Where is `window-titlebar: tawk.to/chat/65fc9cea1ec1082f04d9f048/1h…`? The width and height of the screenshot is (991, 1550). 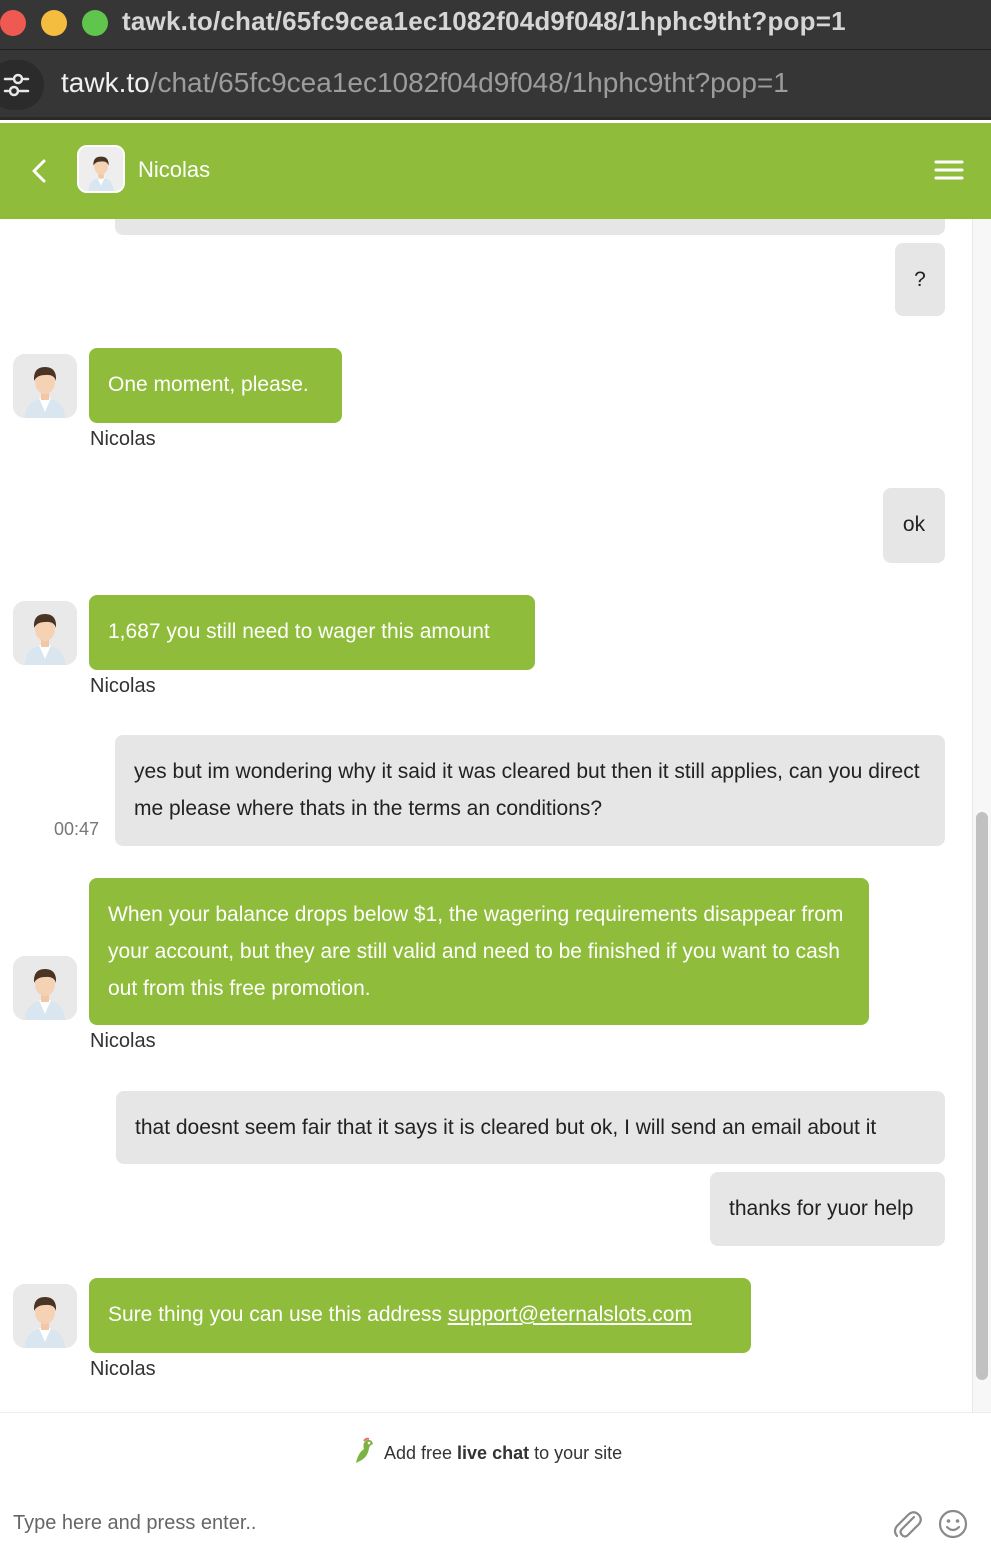
window-titlebar: tawk.to/chat/65fc9cea1ec1082f04d9f048/1h… is located at coordinates (495, 25).